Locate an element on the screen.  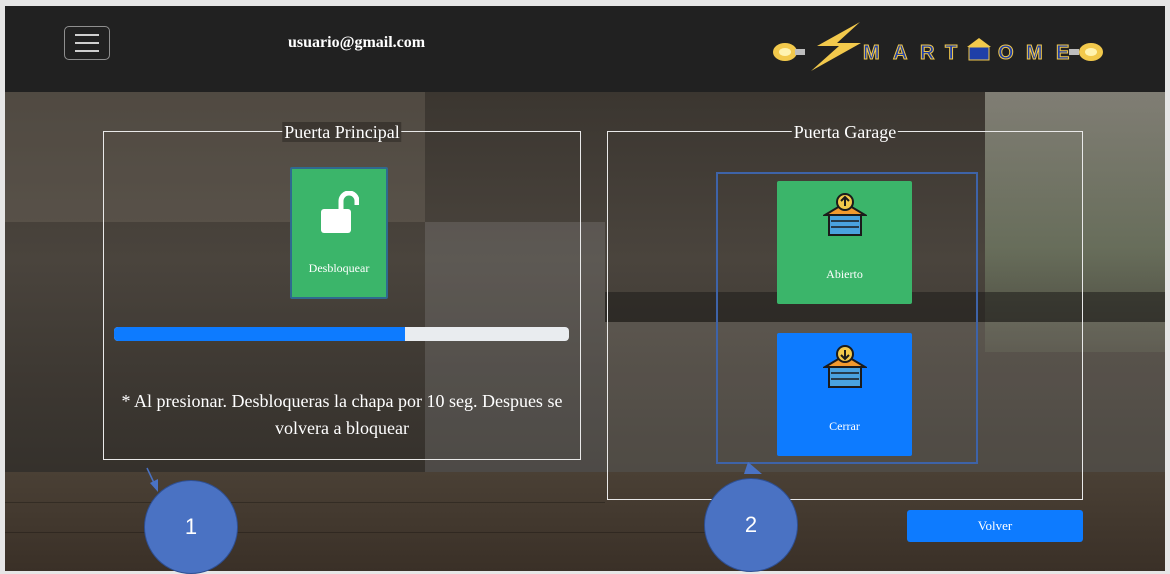
garage-open-icon is located at coordinates (845, 214).